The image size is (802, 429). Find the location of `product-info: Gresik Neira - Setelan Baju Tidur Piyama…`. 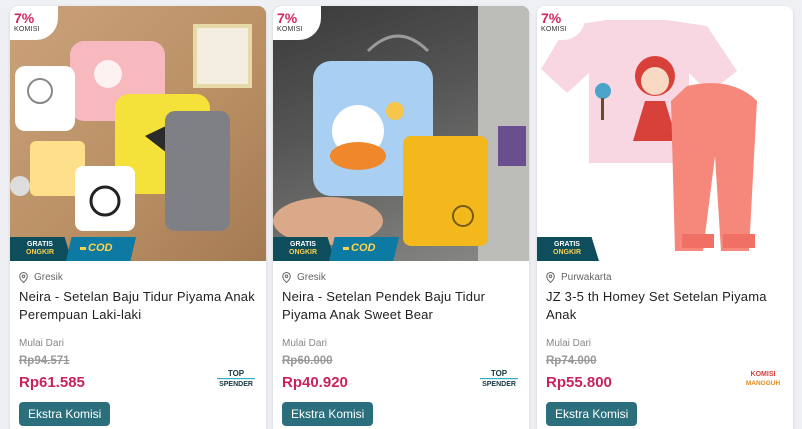

product-info: Gresik Neira - Setelan Baju Tidur Piyama… is located at coordinates (138, 343).